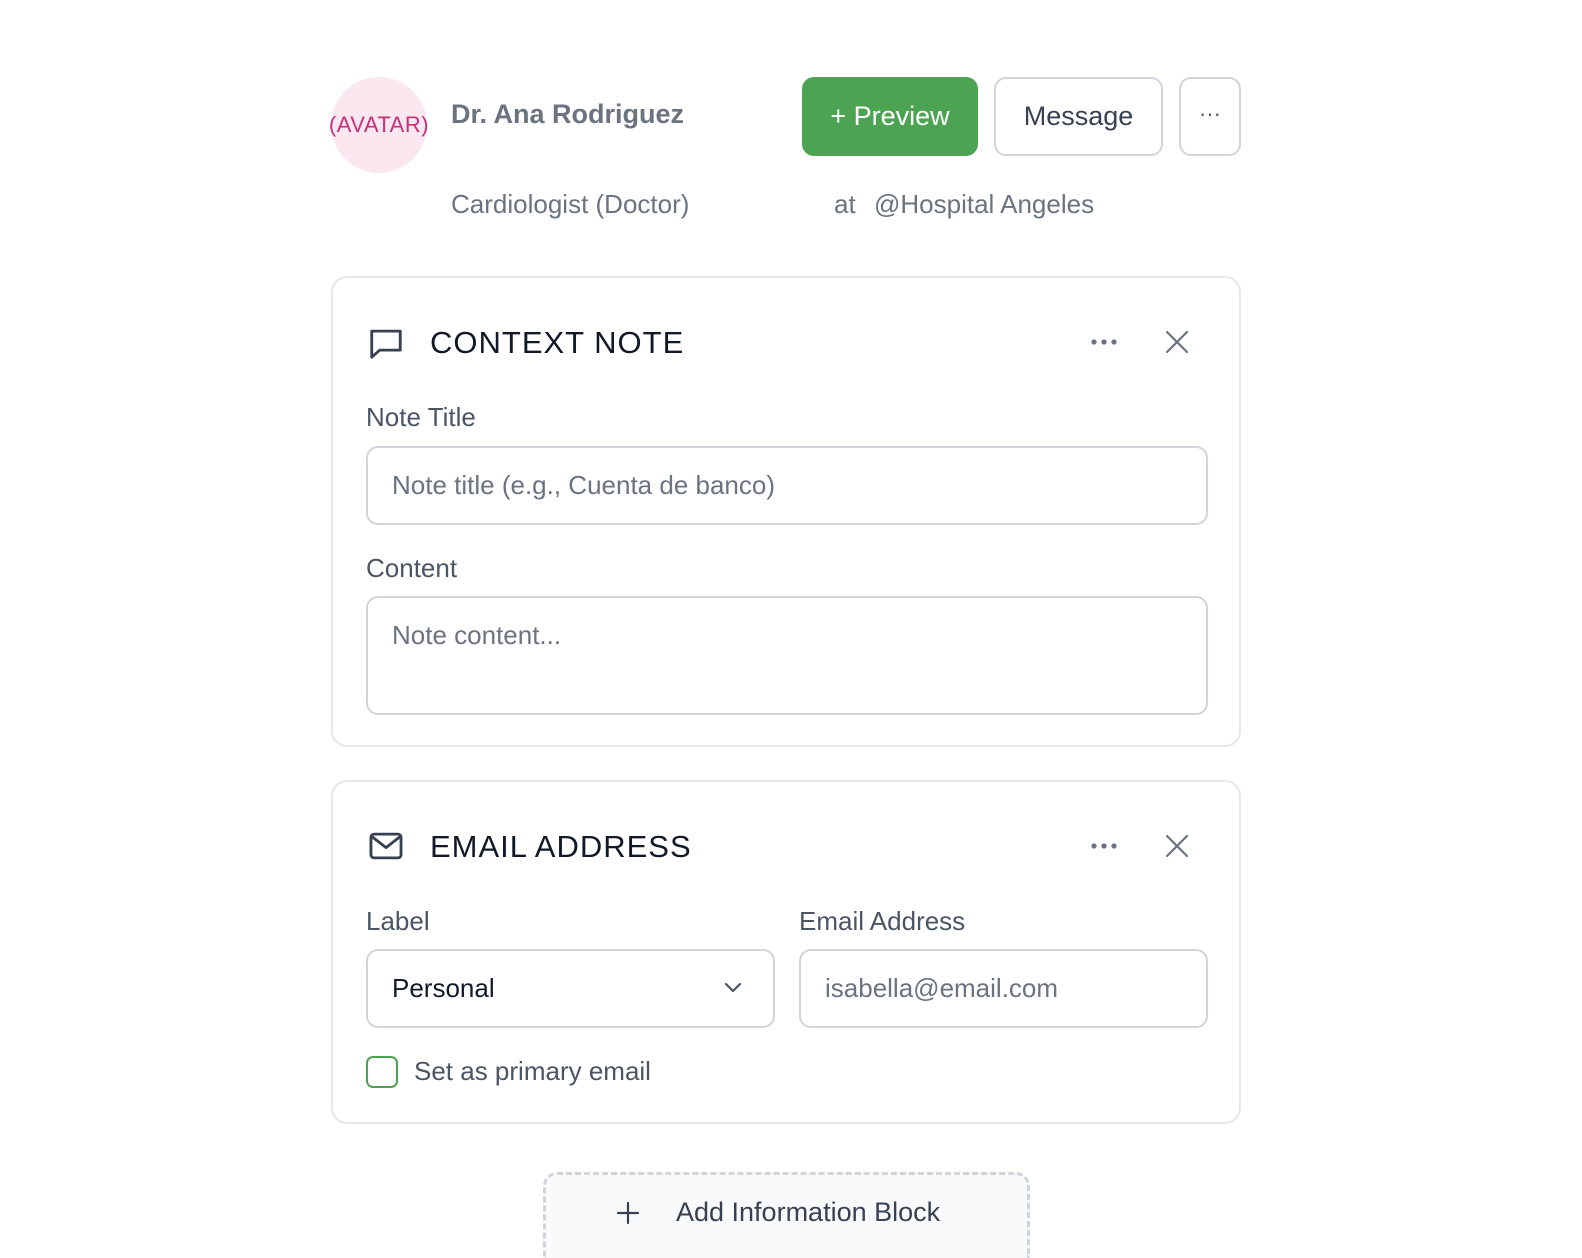 Image resolution: width=1582 pixels, height=1258 pixels. Describe the element at coordinates (386, 344) in the screenshot. I see `message-square-icon` at that location.